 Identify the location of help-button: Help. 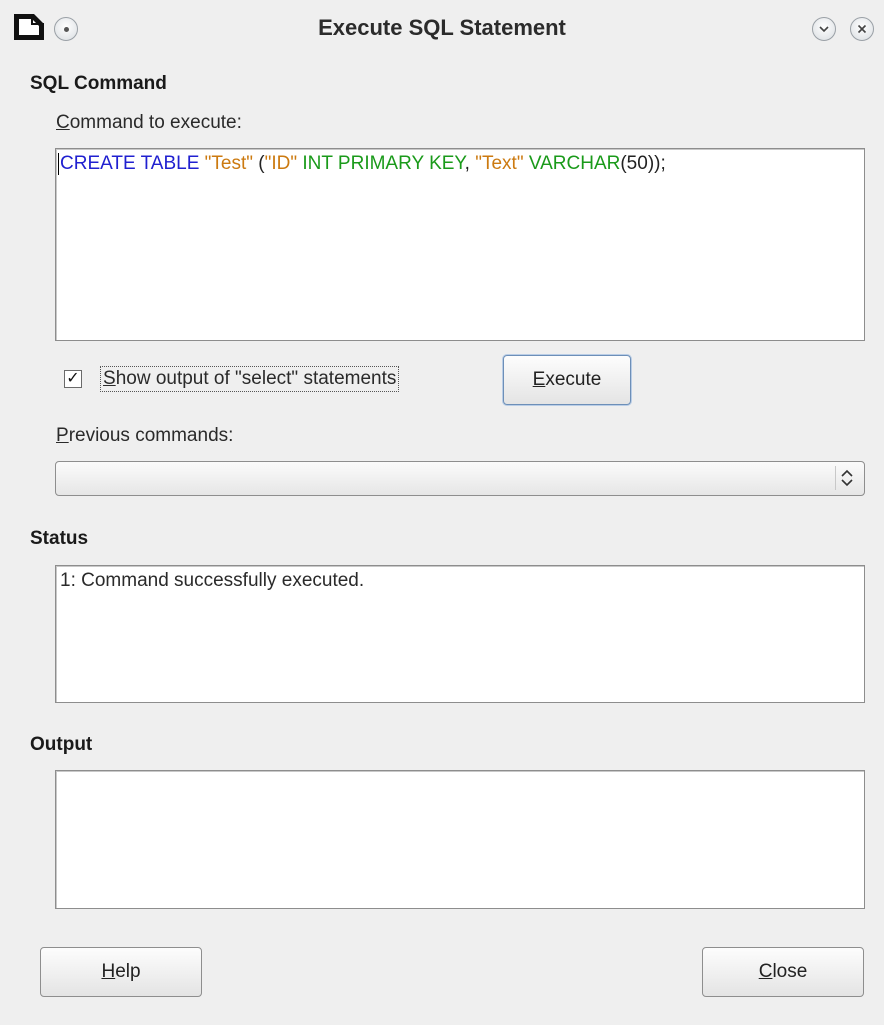
(121, 972).